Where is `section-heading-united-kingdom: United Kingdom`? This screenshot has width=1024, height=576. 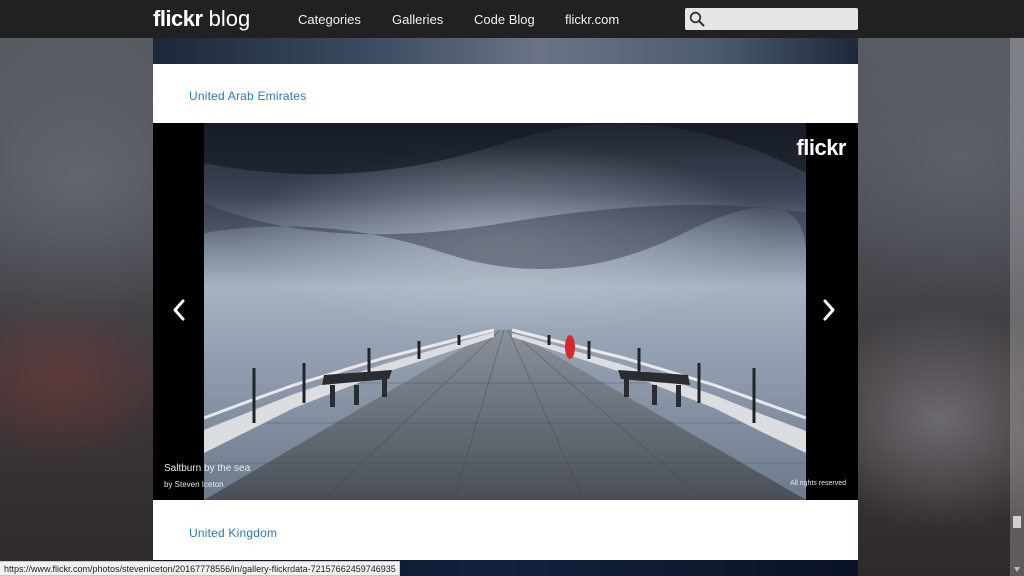 section-heading-united-kingdom: United Kingdom is located at coordinates (233, 533).